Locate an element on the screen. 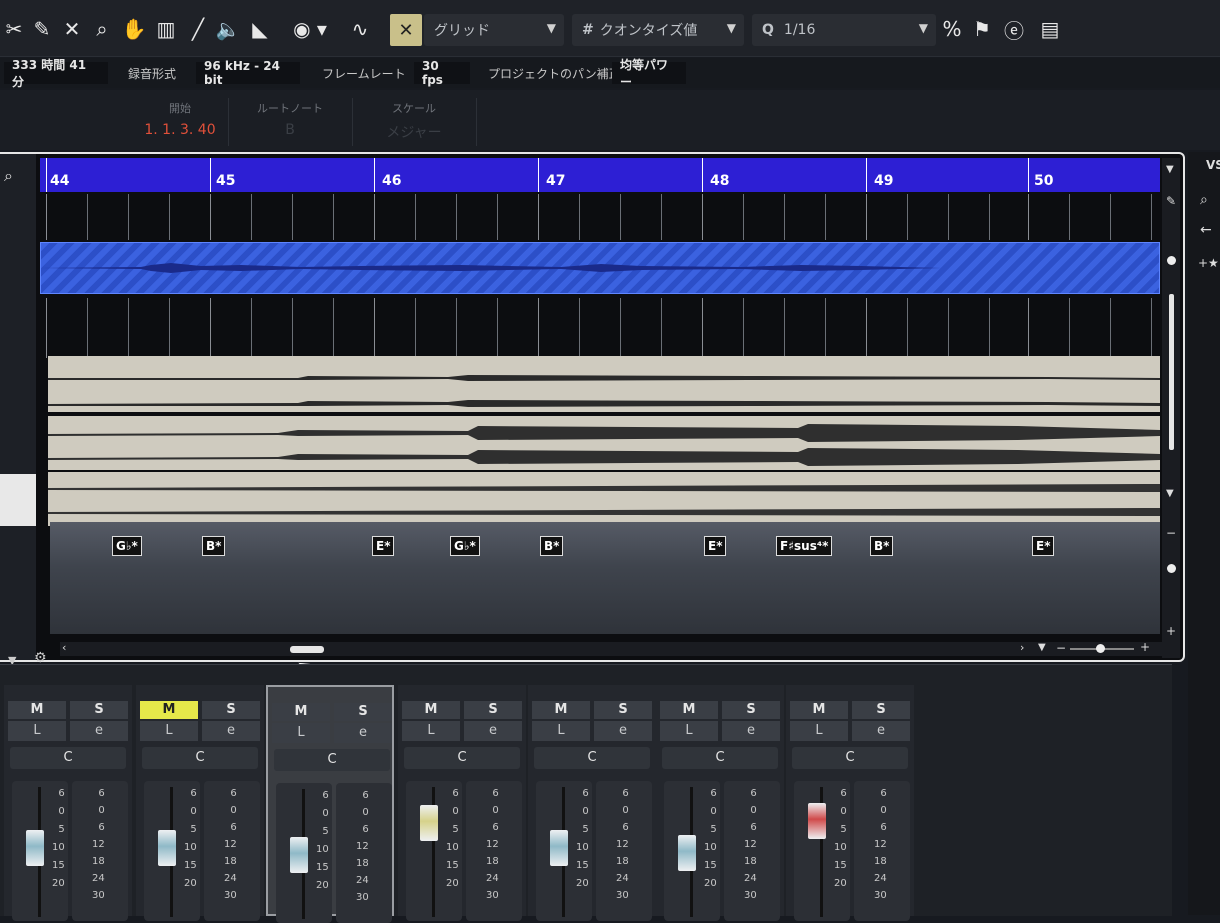  color-tool-icon: ◣ is located at coordinates (260, 29).